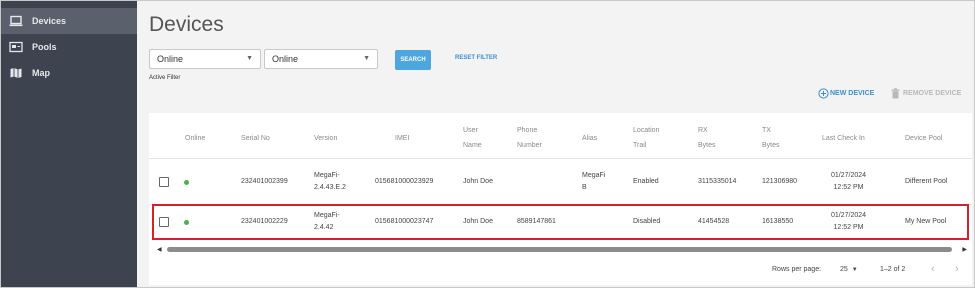 The height and width of the screenshot is (288, 975). I want to click on column-header-imei: IMEI, so click(402, 138).